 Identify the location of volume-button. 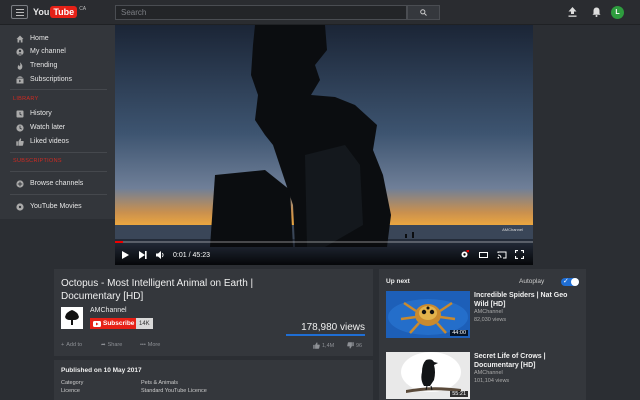
(160, 254).